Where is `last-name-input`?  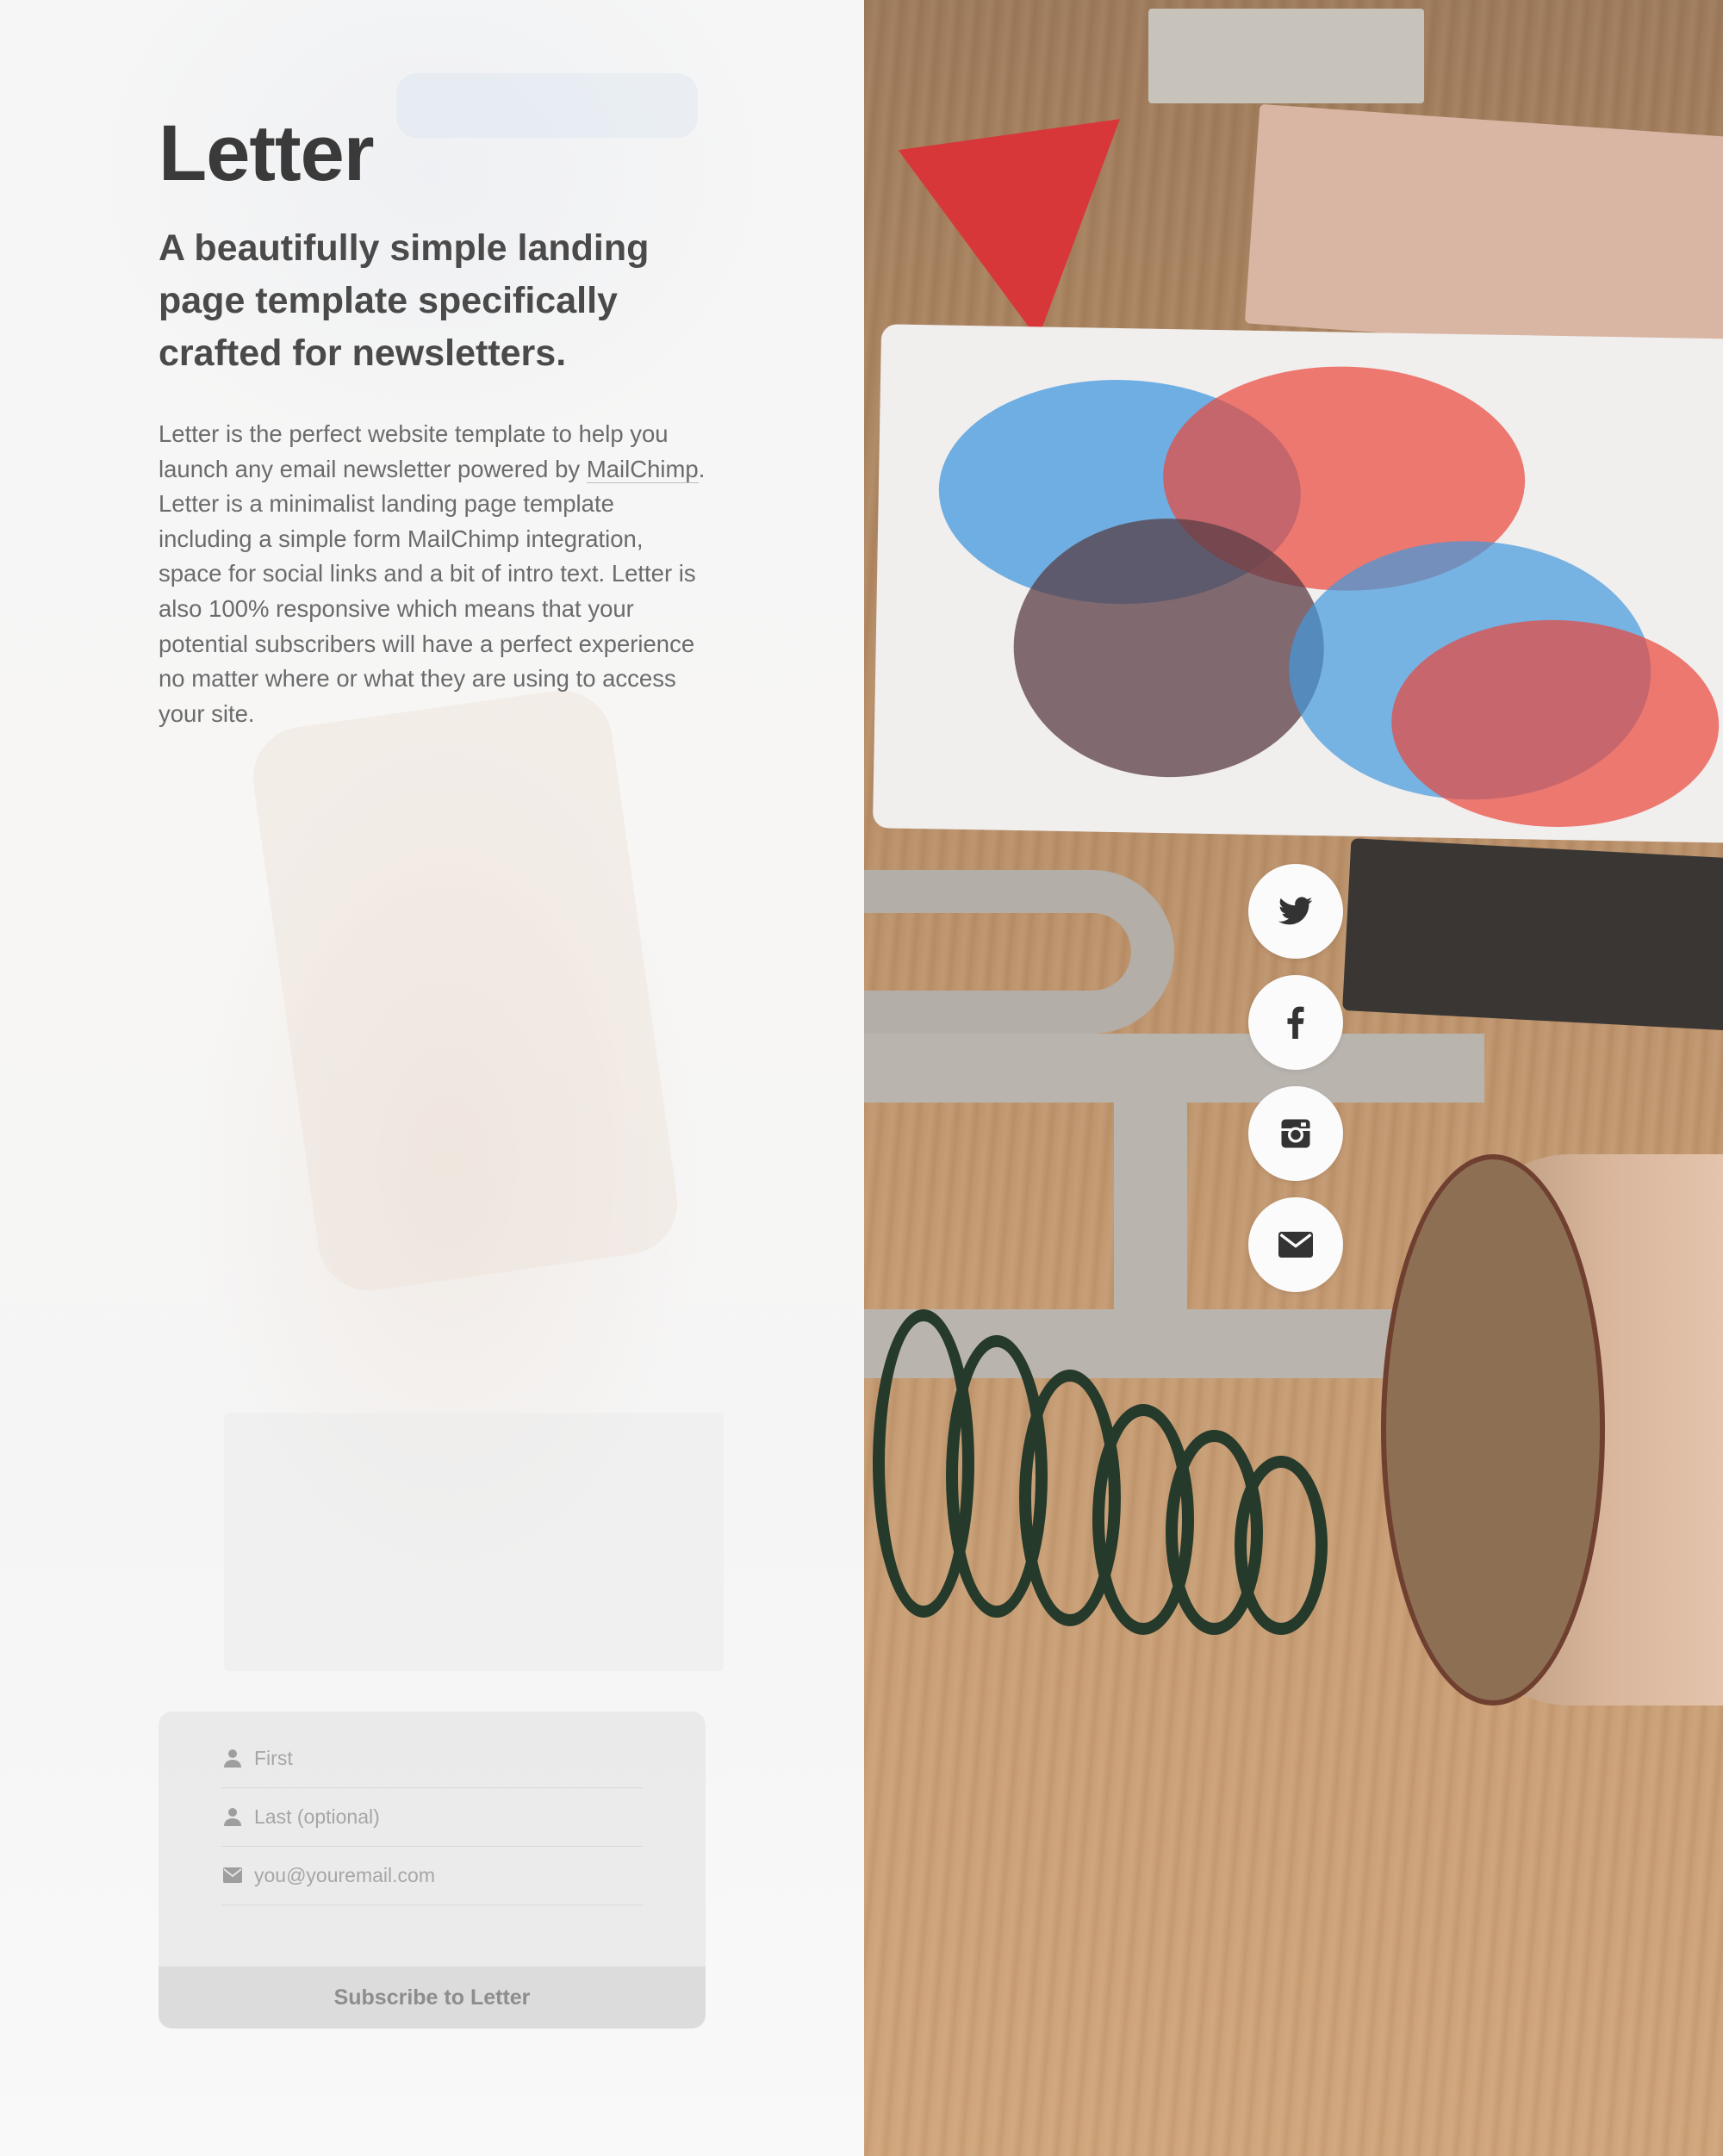 last-name-input is located at coordinates (448, 1817).